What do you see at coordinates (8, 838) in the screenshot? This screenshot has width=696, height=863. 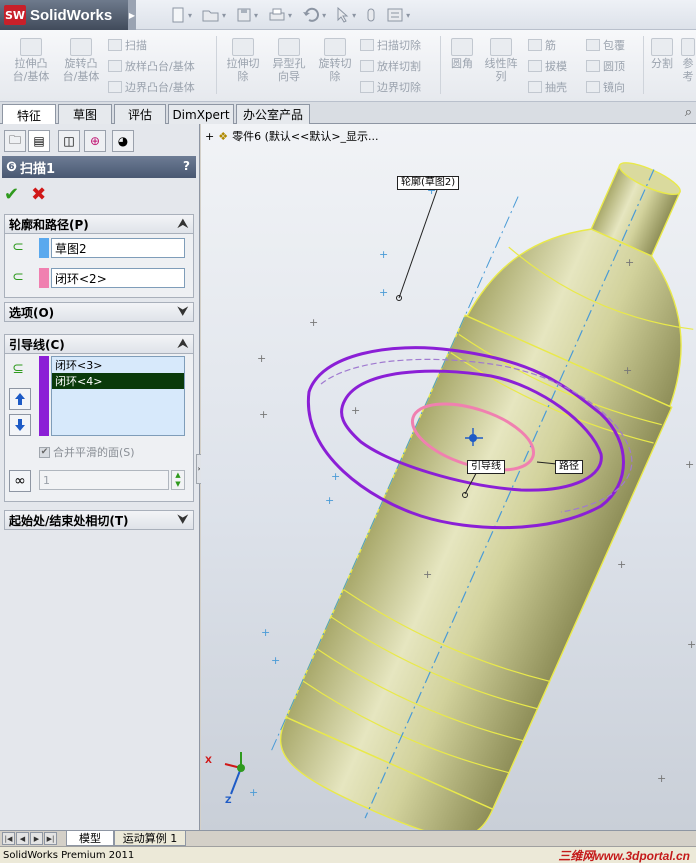 I see `first-tab-icon: |◀` at bounding box center [8, 838].